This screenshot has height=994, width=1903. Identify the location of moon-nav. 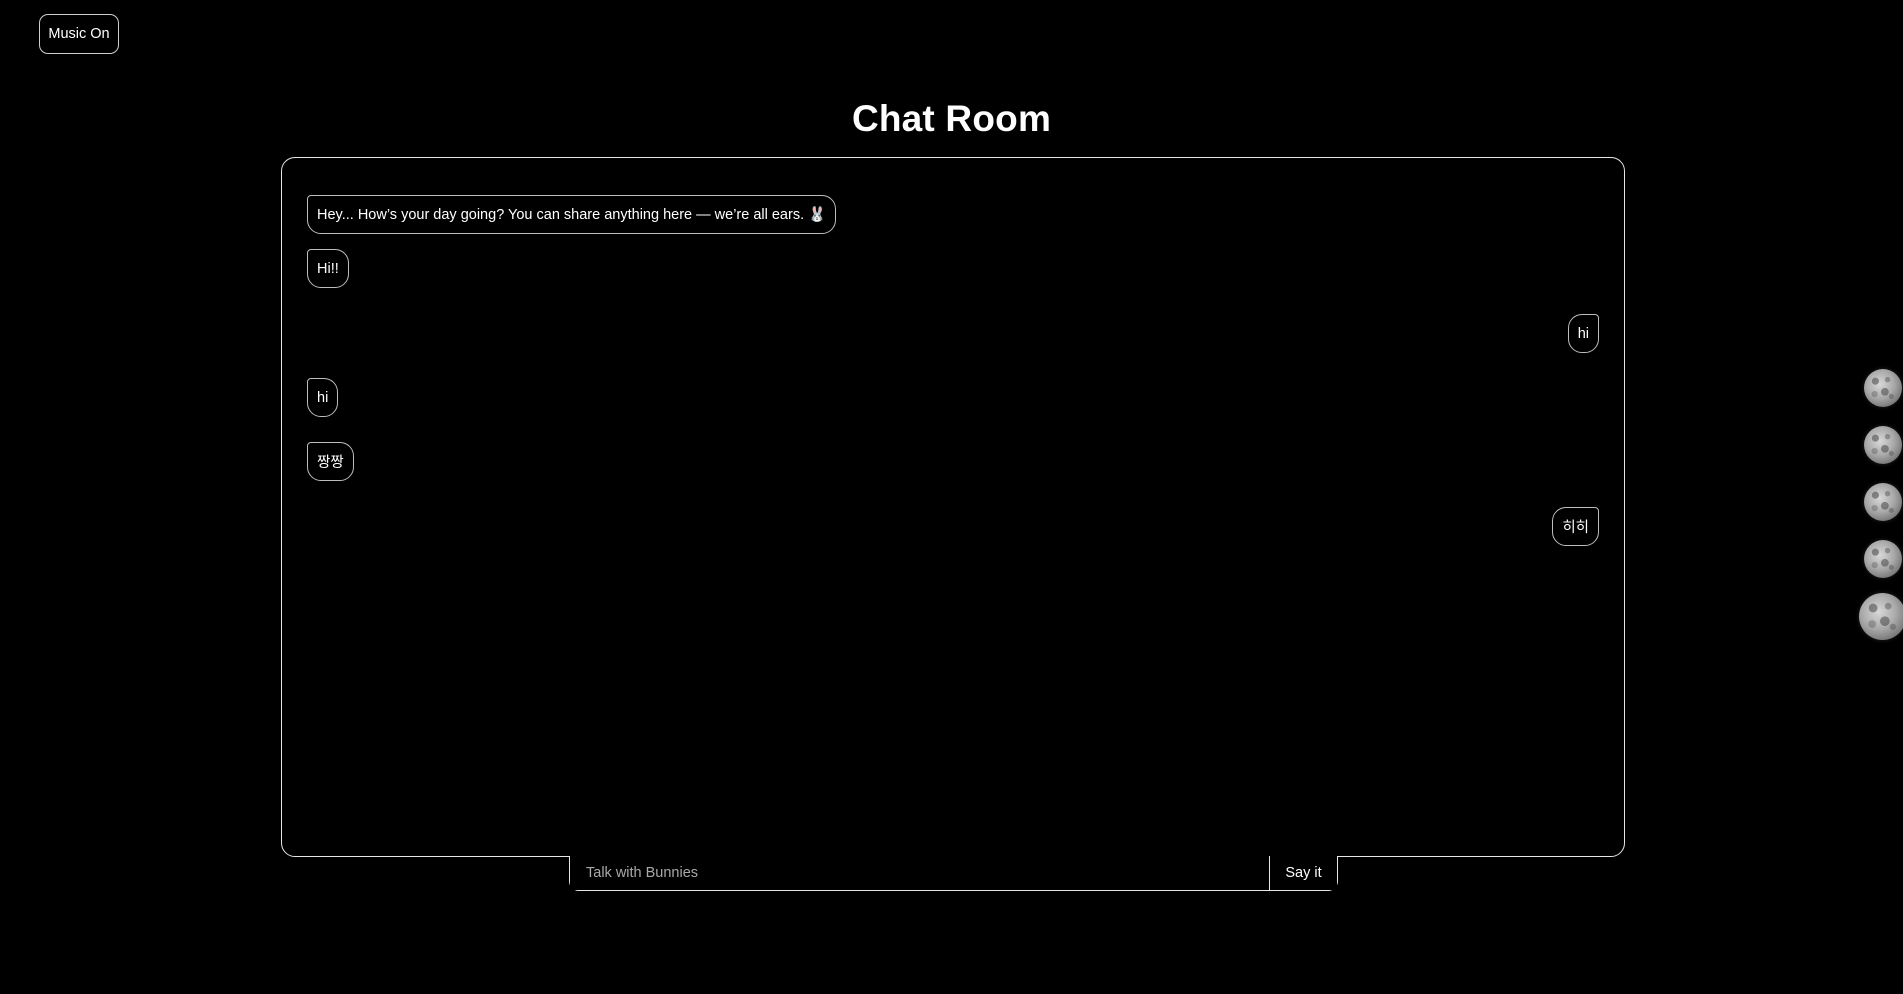
(1858, 497).